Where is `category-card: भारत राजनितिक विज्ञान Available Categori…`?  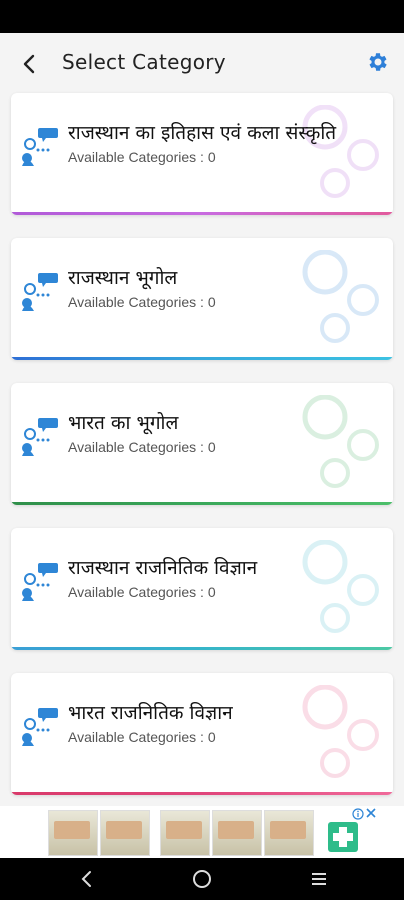 category-card: भारत राजनितिक विज्ञान Available Categori… is located at coordinates (202, 734).